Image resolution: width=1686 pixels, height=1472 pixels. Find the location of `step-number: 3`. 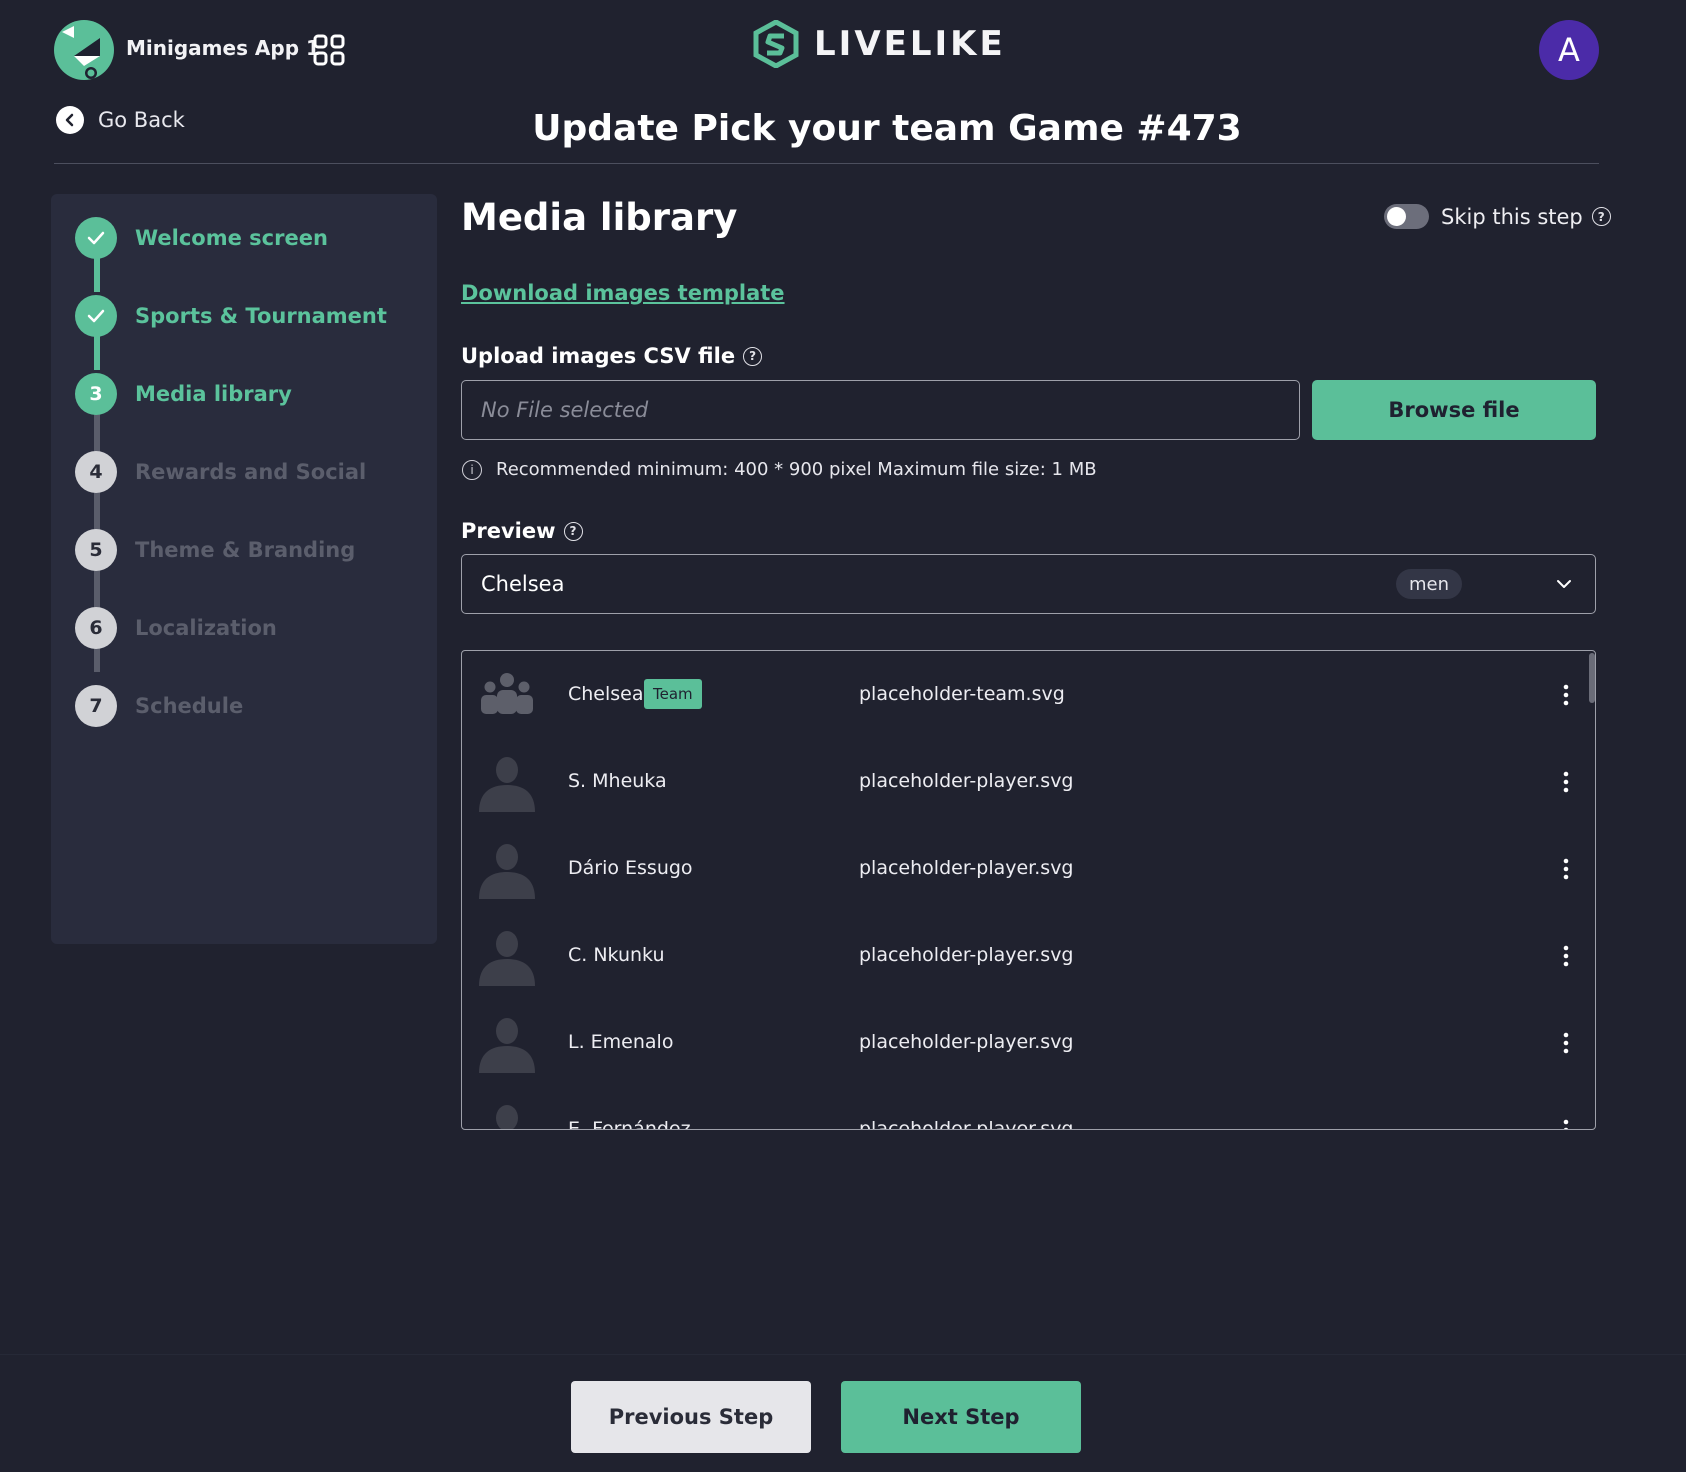

step-number: 3 is located at coordinates (96, 394).